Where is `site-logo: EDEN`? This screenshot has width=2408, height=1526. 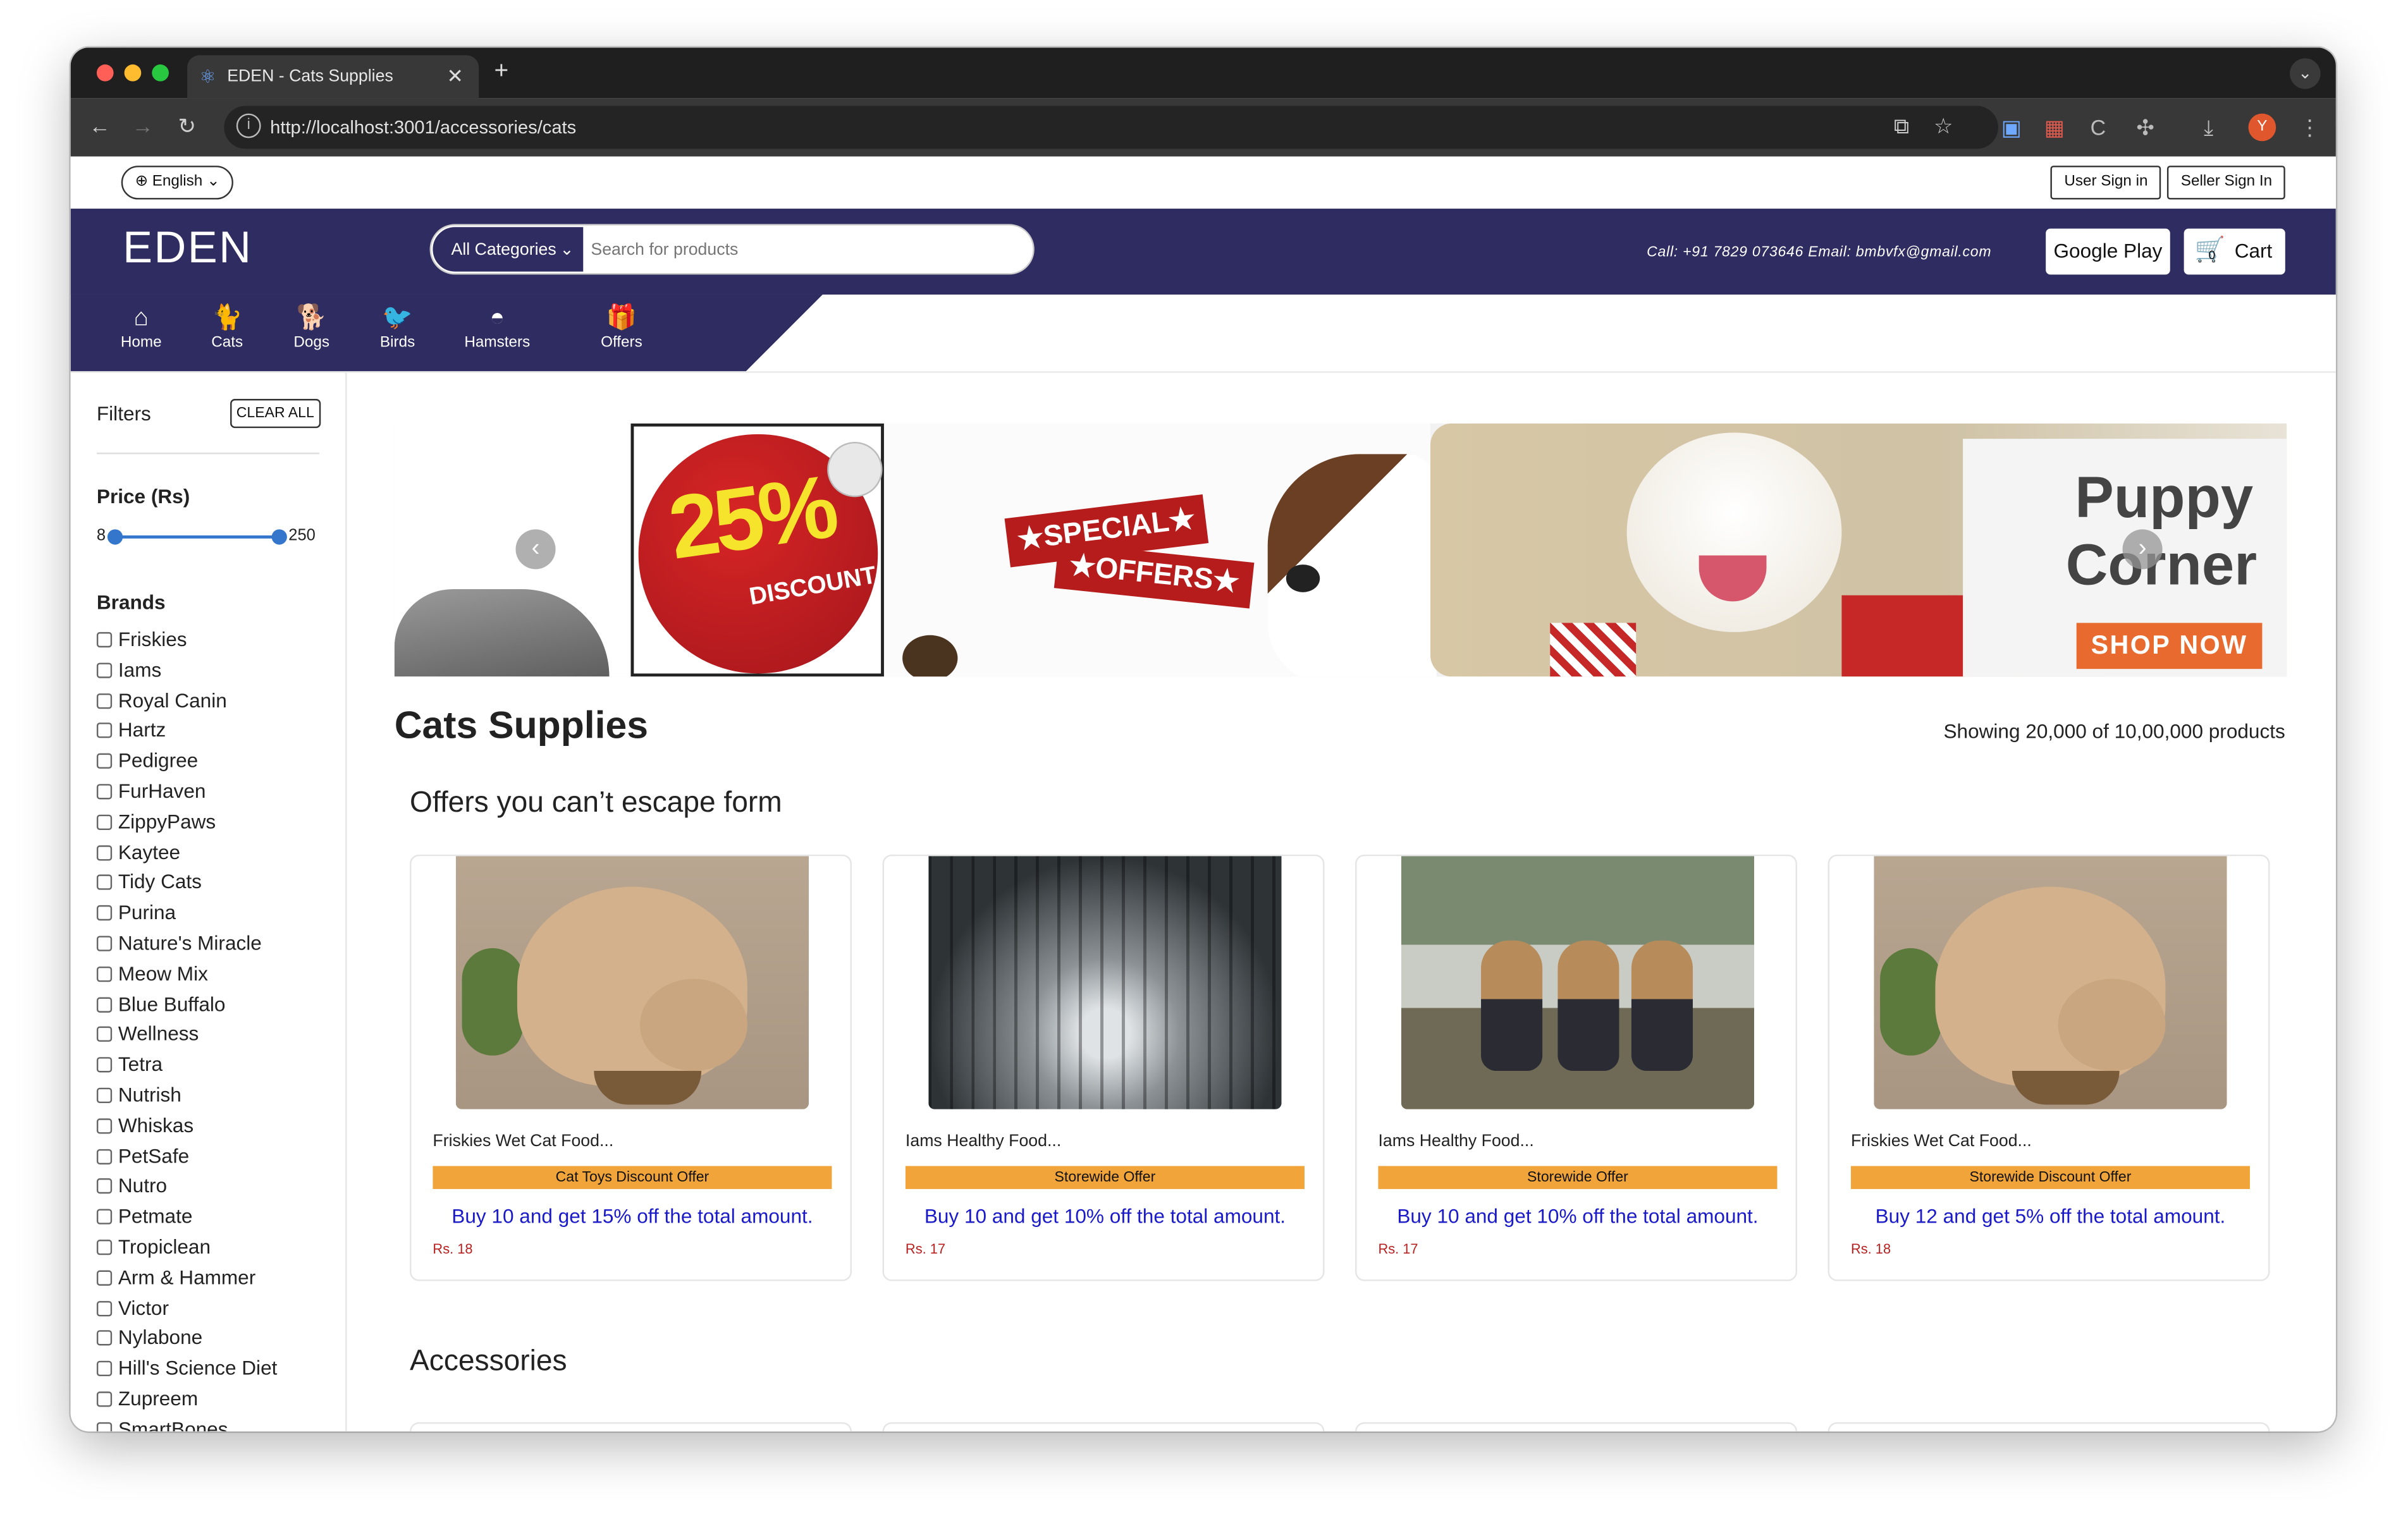 site-logo: EDEN is located at coordinates (187, 249).